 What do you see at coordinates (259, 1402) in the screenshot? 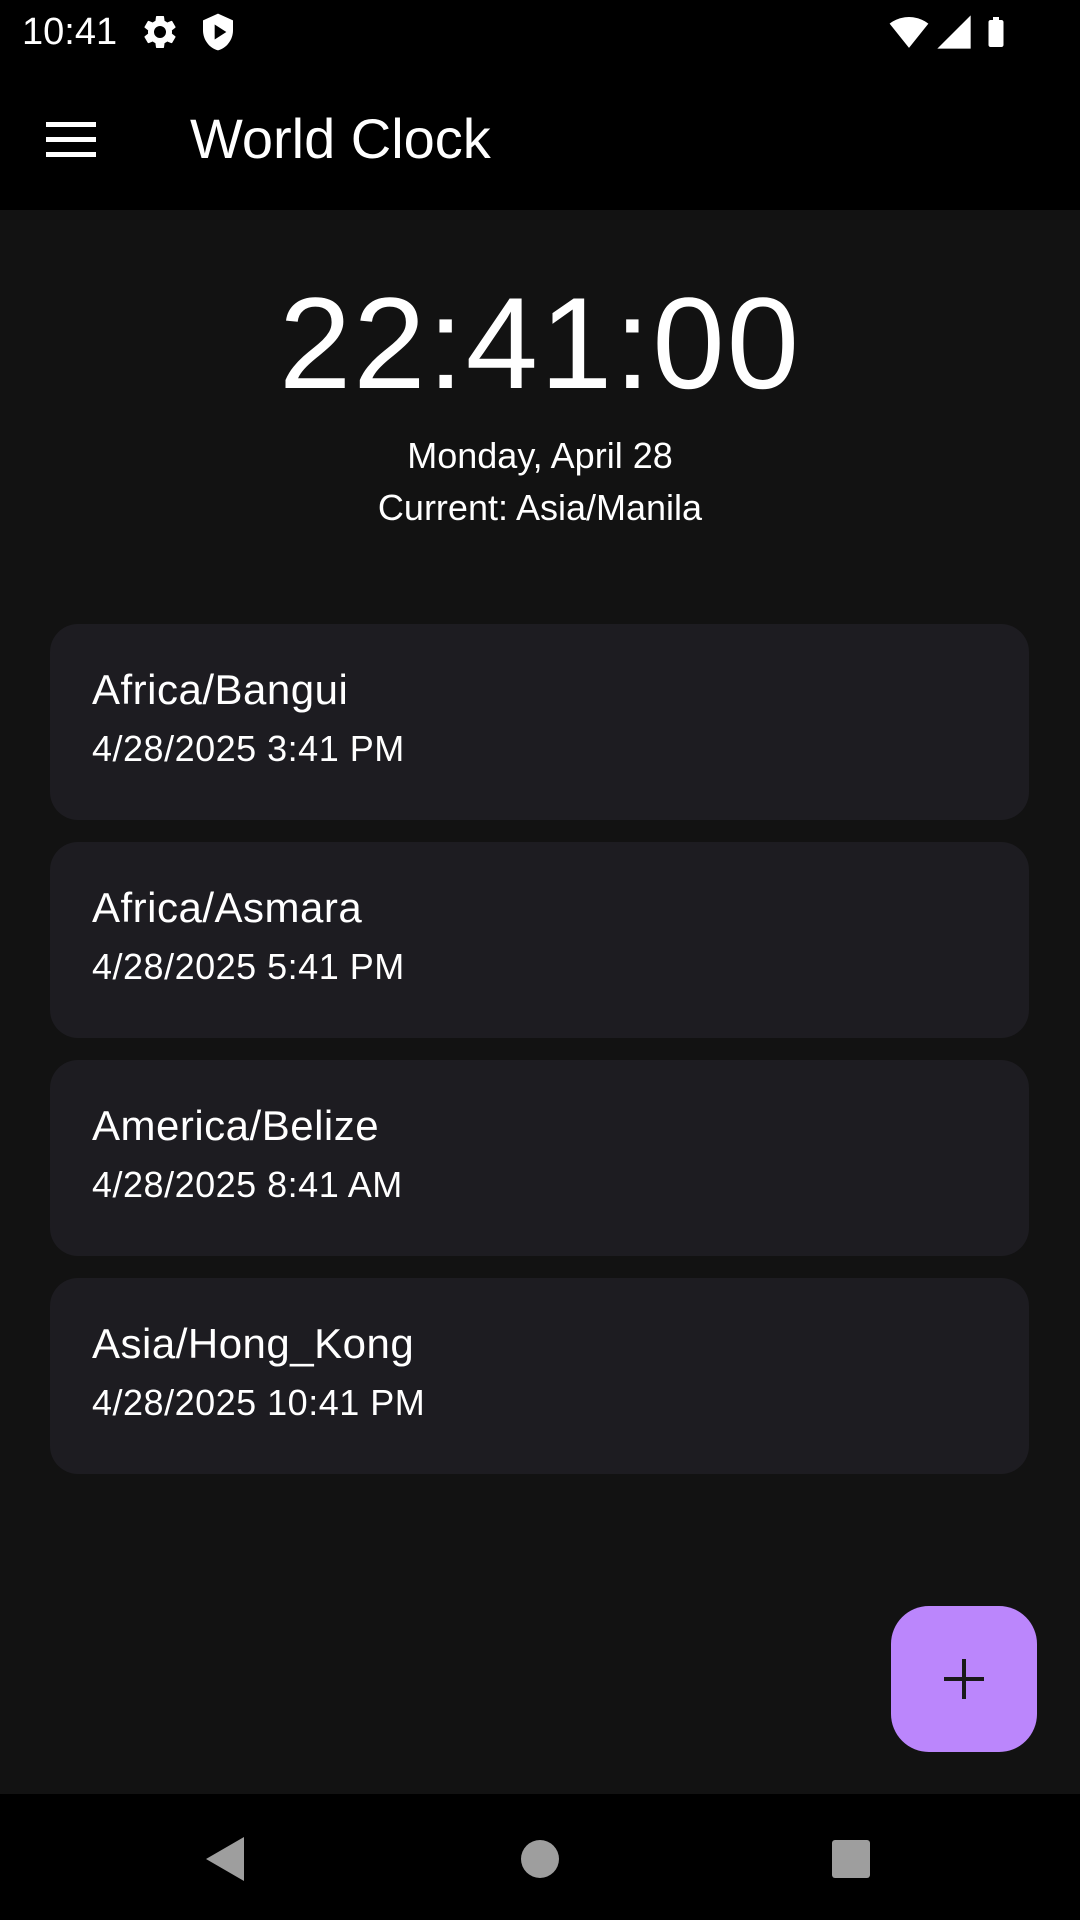
I see `timezone-time: 4/28/2025 10:41 PM` at bounding box center [259, 1402].